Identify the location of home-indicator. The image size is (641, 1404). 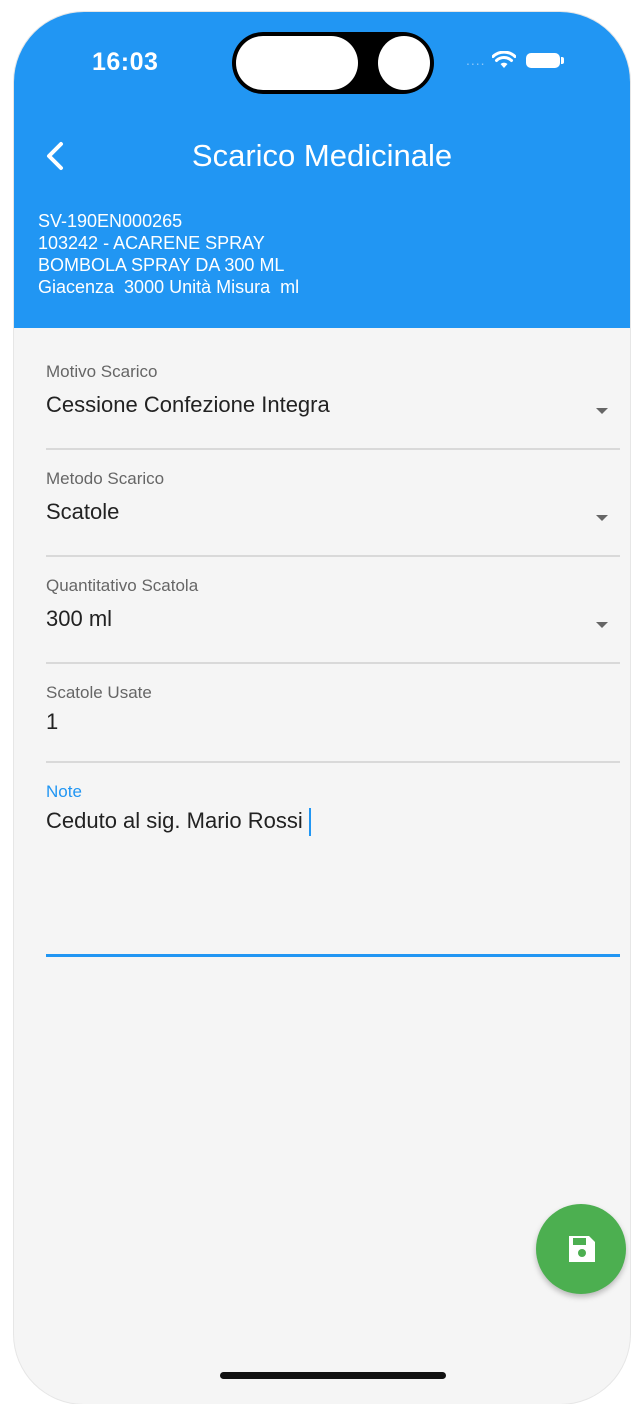
(333, 1375).